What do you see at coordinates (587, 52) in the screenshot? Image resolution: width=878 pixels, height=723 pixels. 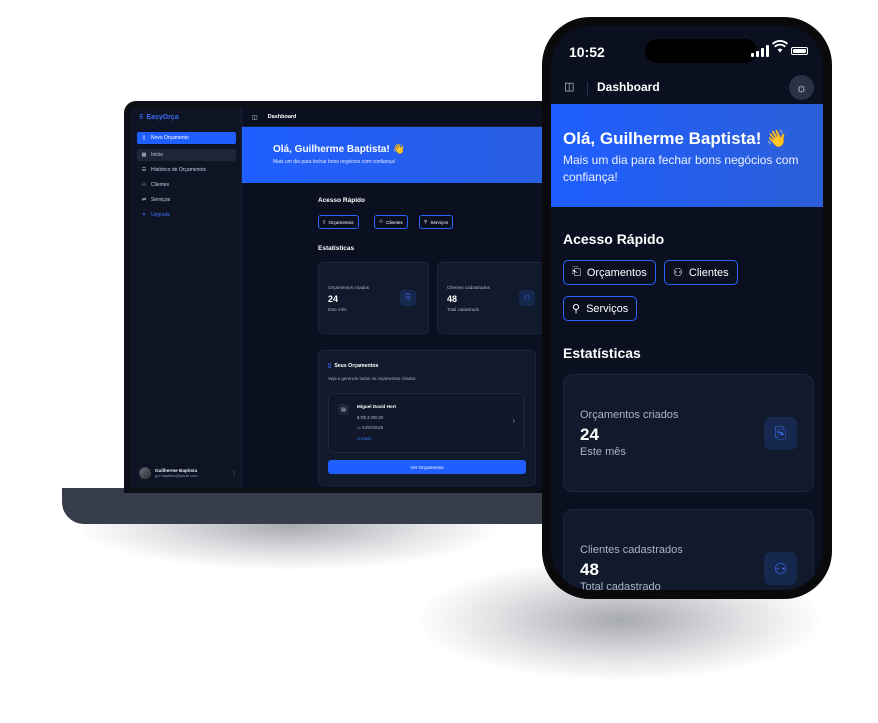 I see `status-time: 10:52` at bounding box center [587, 52].